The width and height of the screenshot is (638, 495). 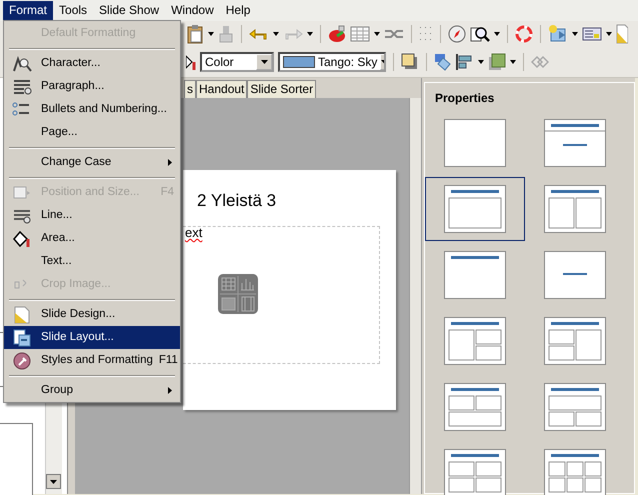 What do you see at coordinates (348, 62) in the screenshot?
I see `dropdown-value: Tango: Sky` at bounding box center [348, 62].